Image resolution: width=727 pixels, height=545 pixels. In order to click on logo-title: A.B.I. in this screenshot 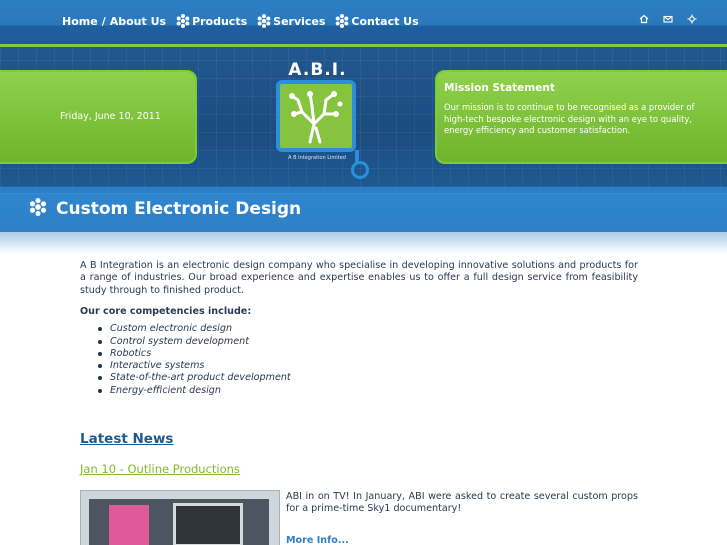, I will do `click(317, 70)`.